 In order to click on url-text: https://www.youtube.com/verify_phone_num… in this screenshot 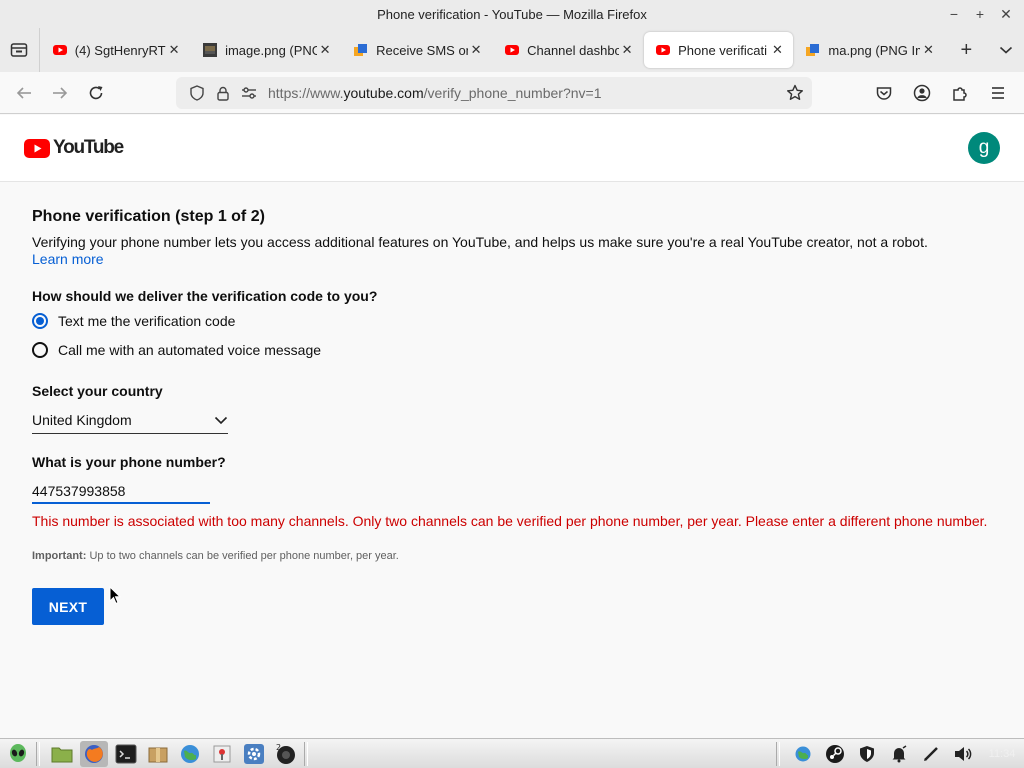, I will do `click(434, 93)`.